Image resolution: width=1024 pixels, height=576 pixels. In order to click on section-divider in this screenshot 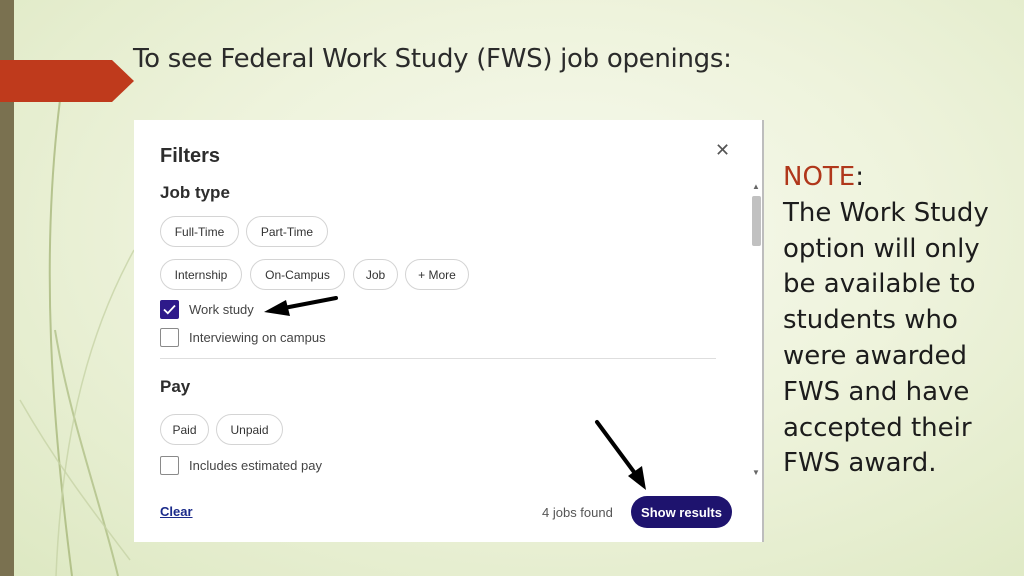, I will do `click(438, 358)`.